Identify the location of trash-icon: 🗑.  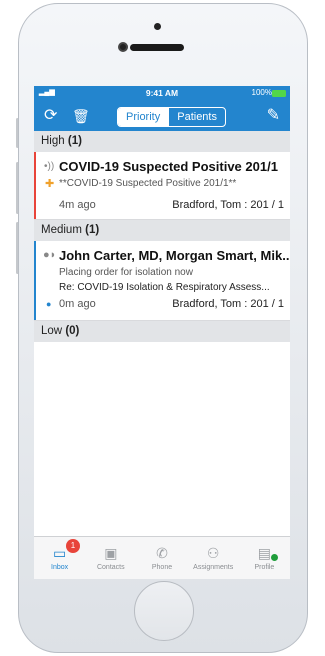
(81, 116).